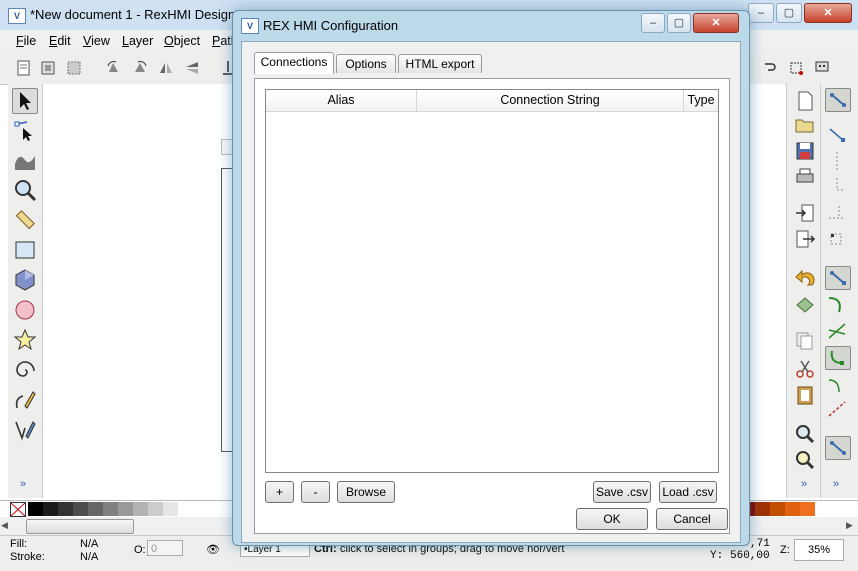 Image resolution: width=858 pixels, height=571 pixels. I want to click on snap-paths-icon, so click(837, 305).